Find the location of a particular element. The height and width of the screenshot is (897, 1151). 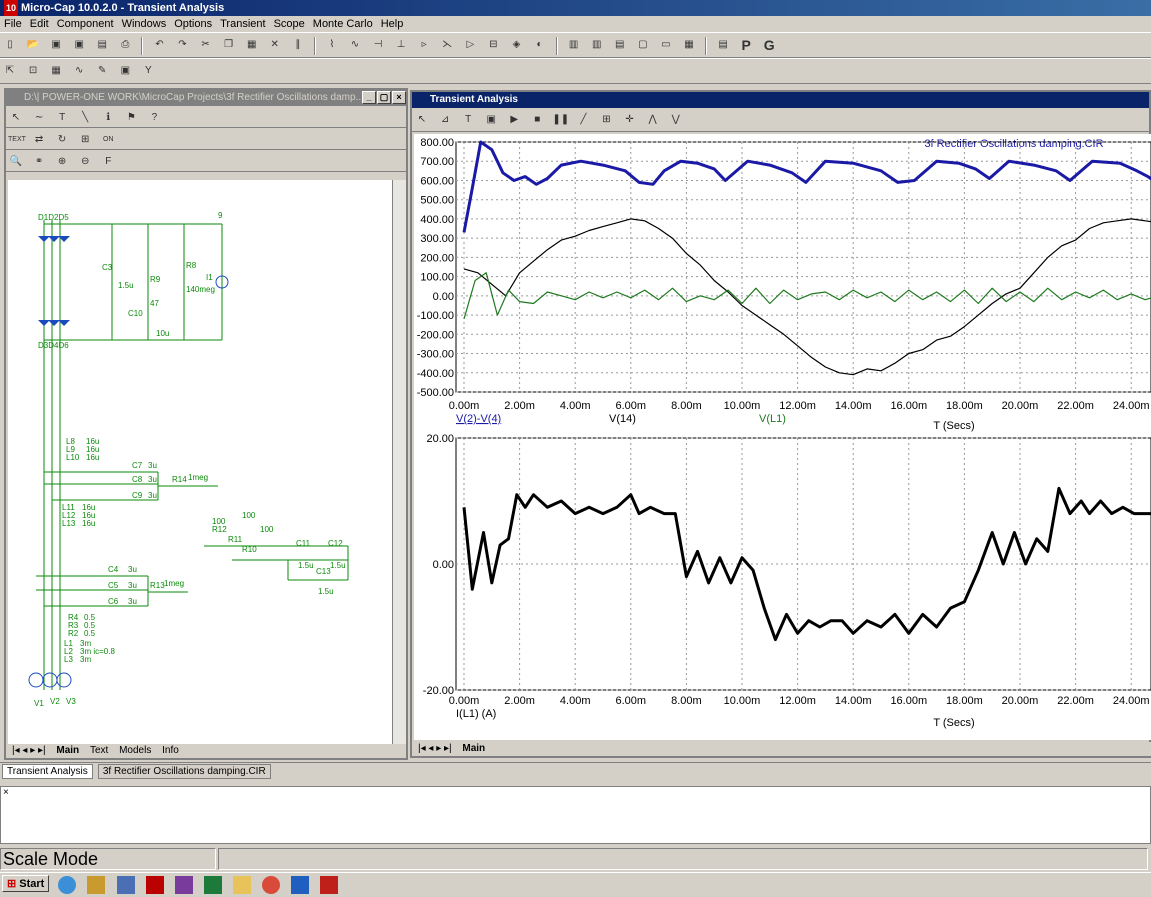

mdi-tab-transient: Transient Analysis is located at coordinates (47, 771).